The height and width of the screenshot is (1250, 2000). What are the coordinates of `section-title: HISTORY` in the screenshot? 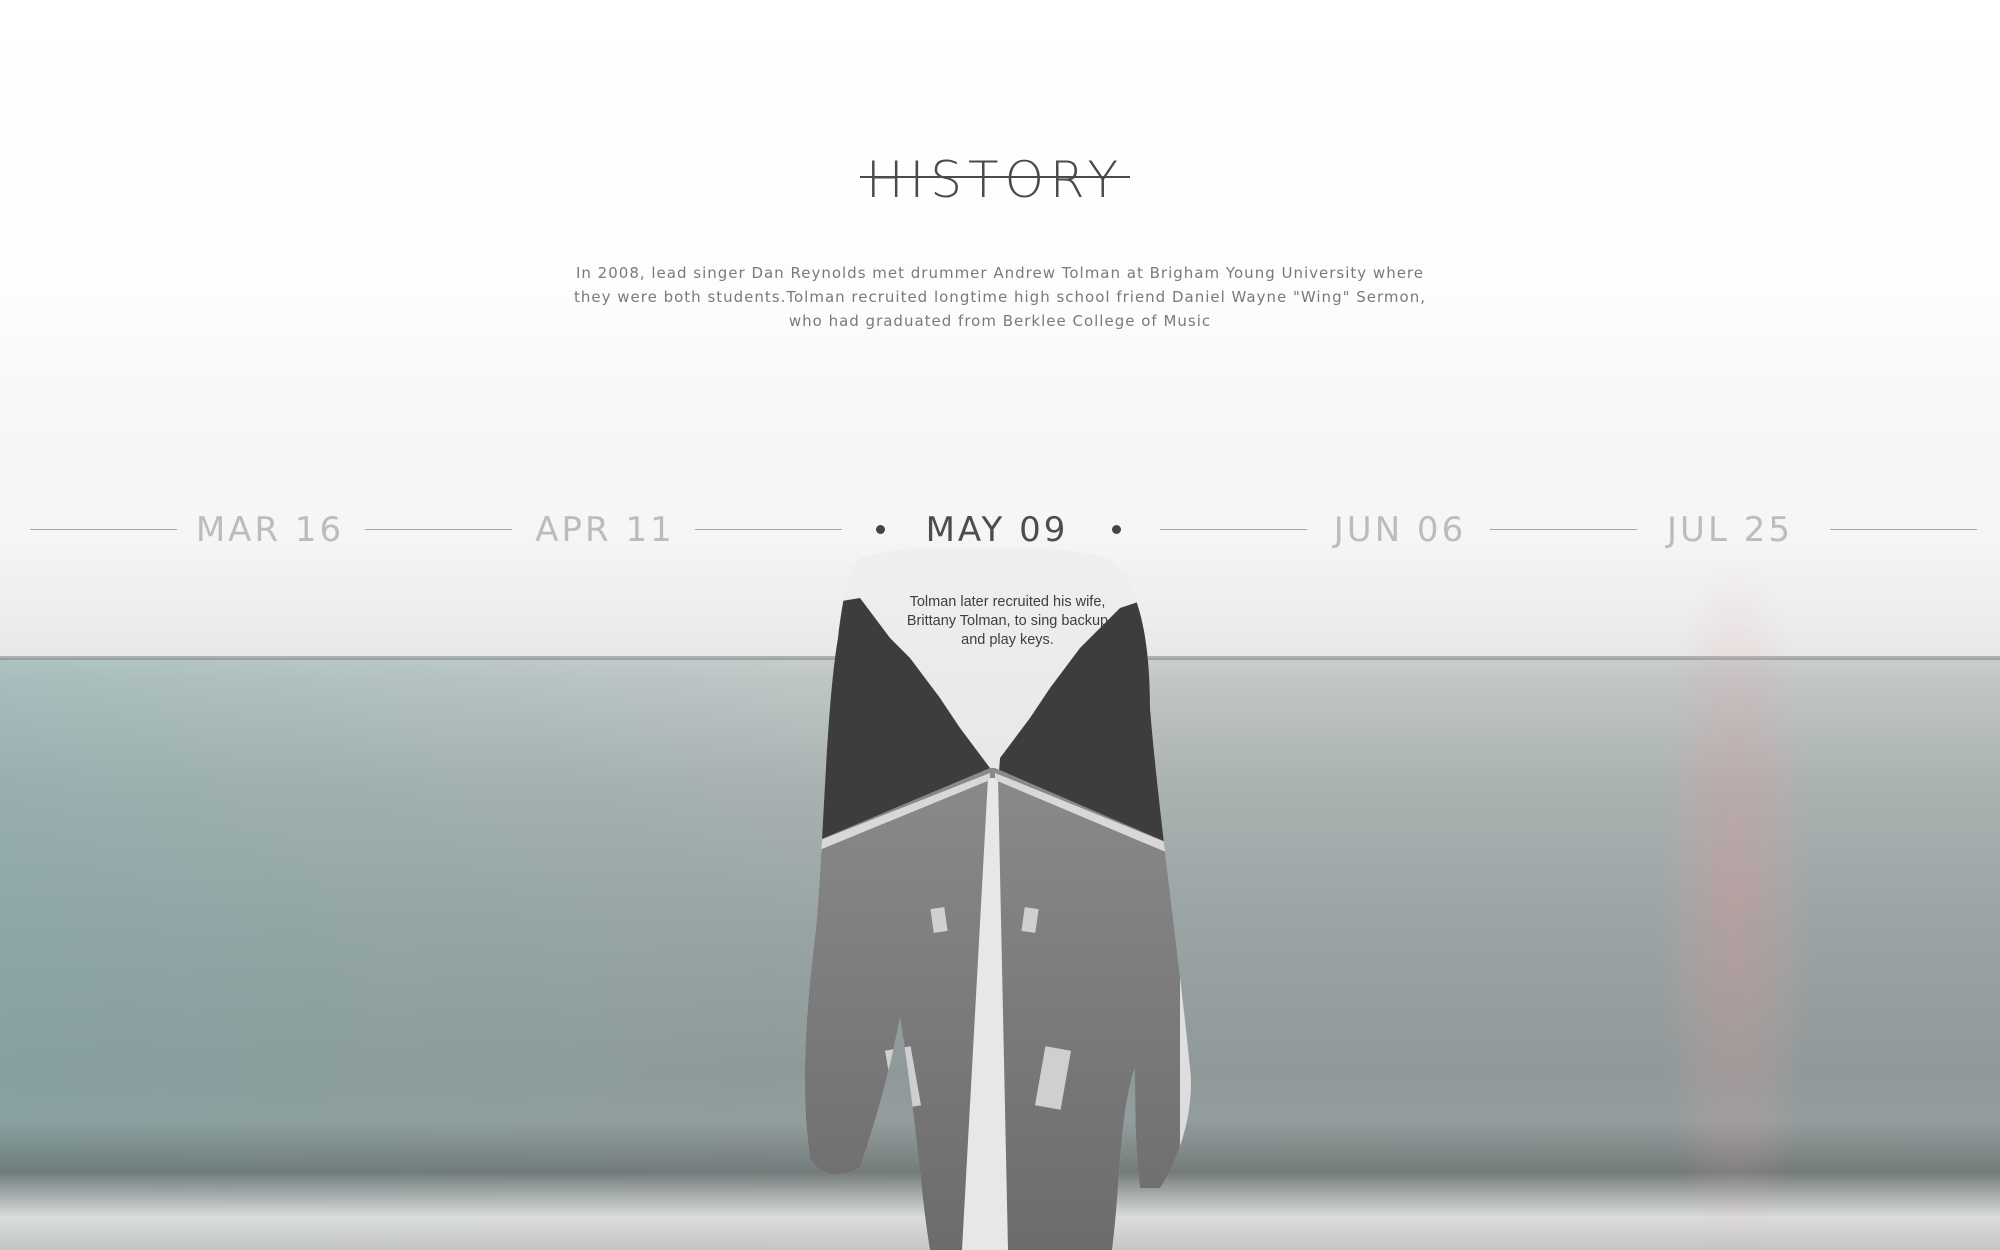 It's located at (995, 180).